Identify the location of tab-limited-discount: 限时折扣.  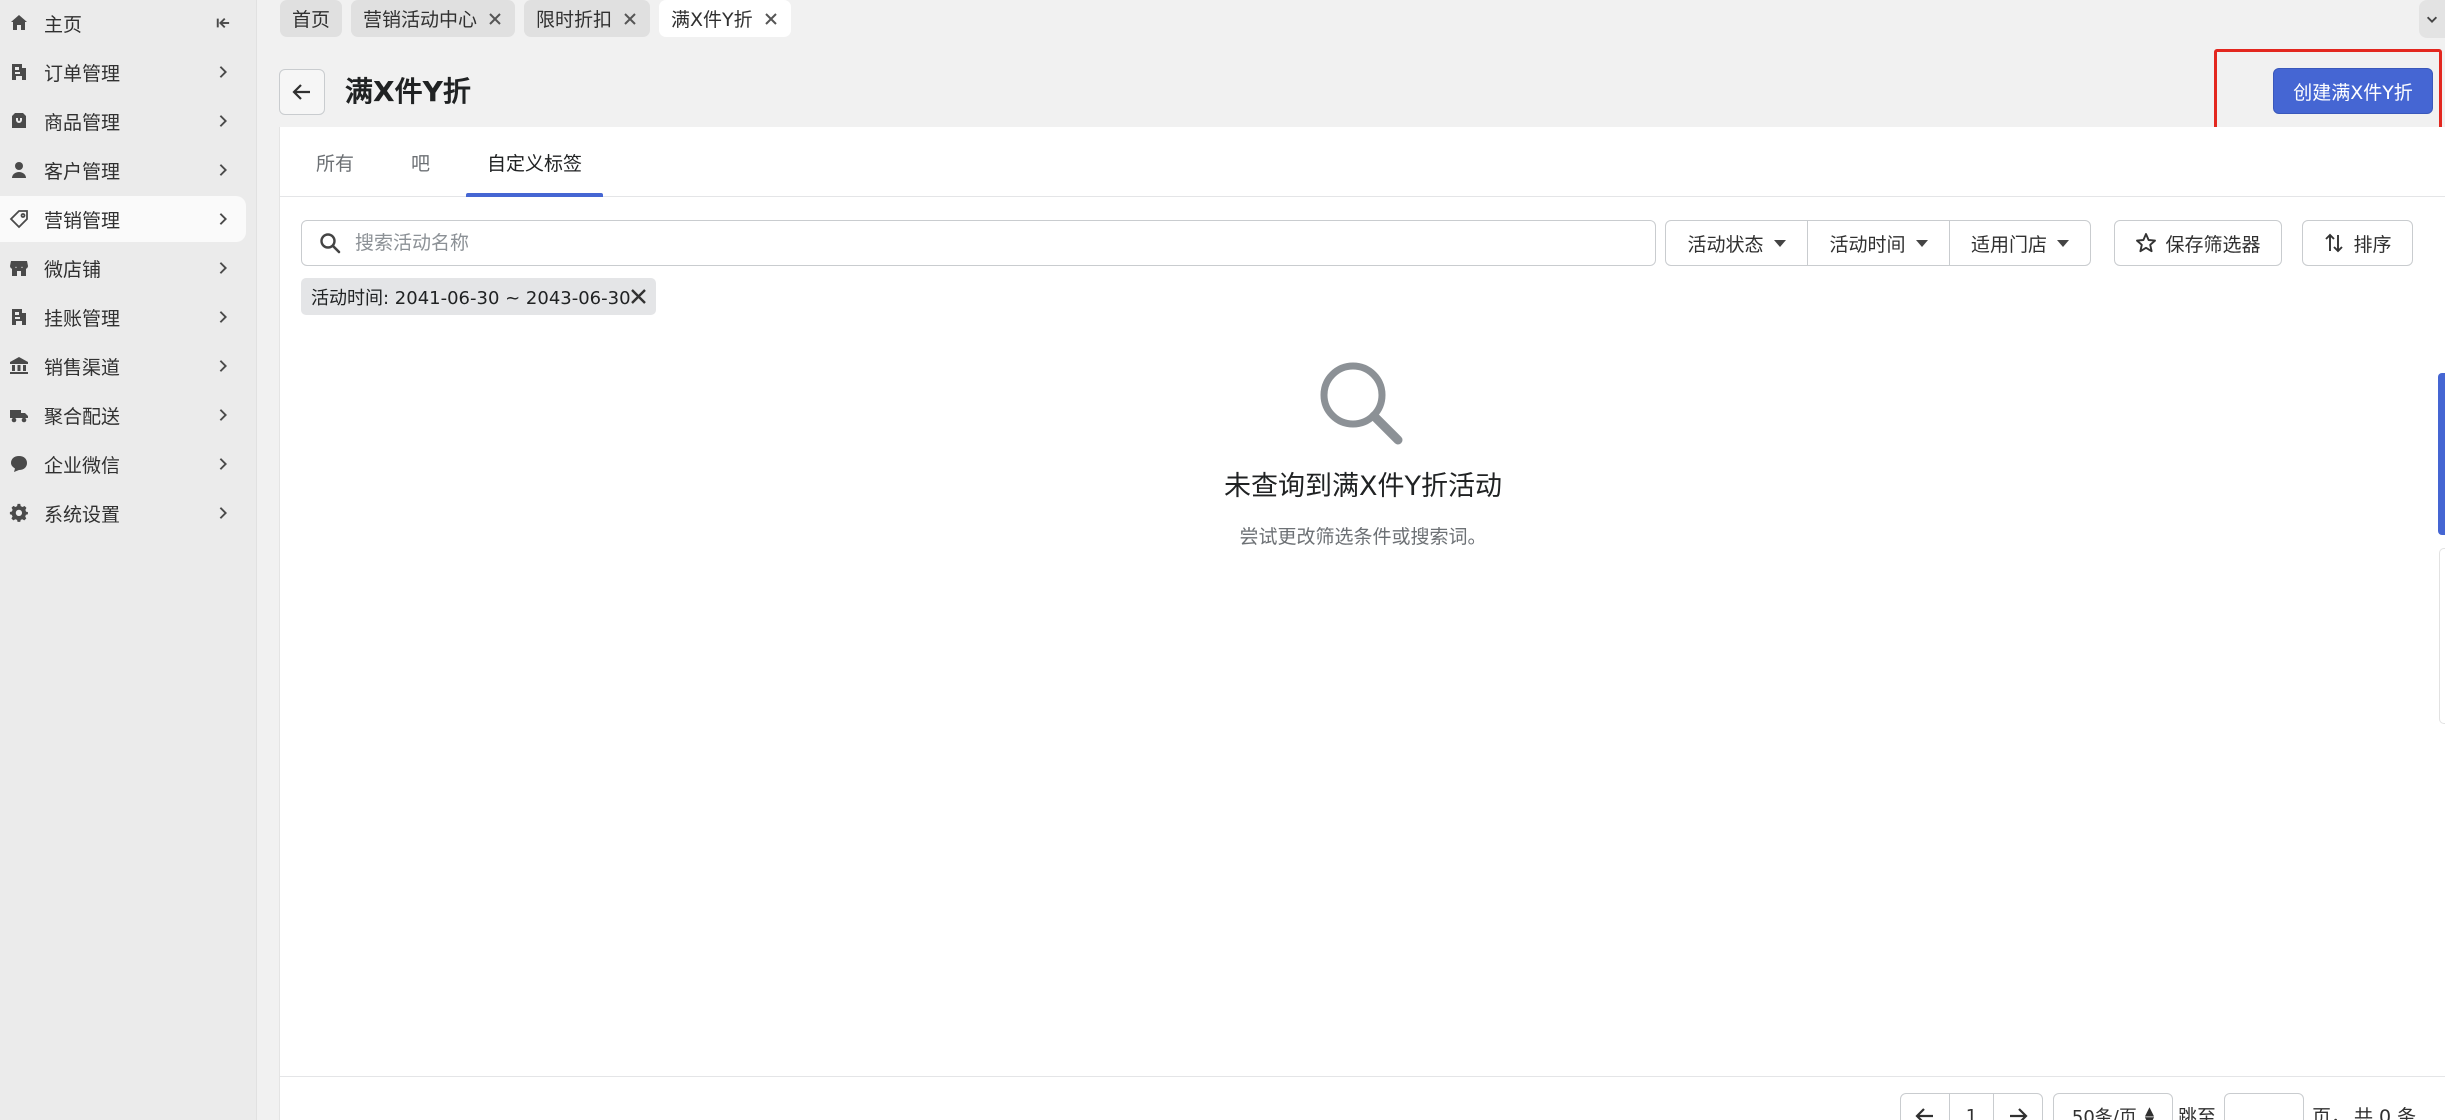
(587, 18).